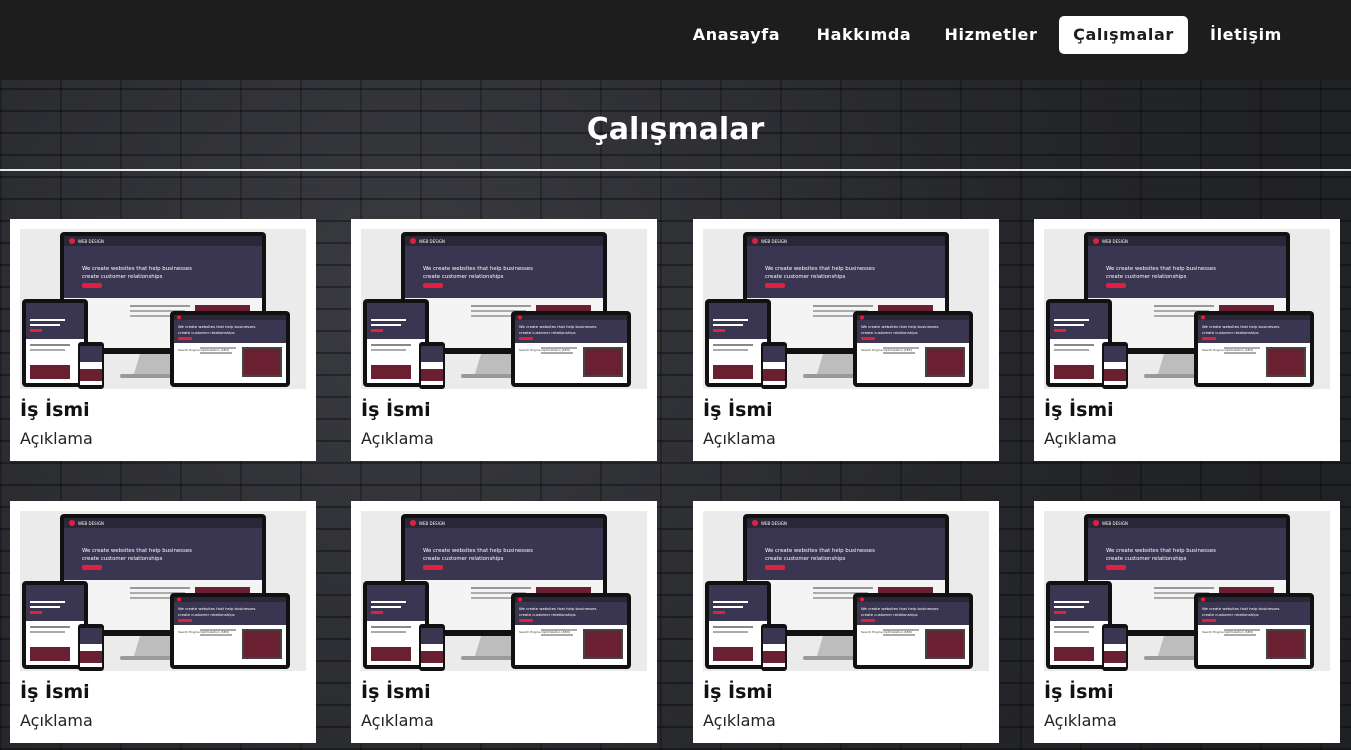  I want to click on nav-item-calismalar: Çalışmalar, so click(1123, 35).